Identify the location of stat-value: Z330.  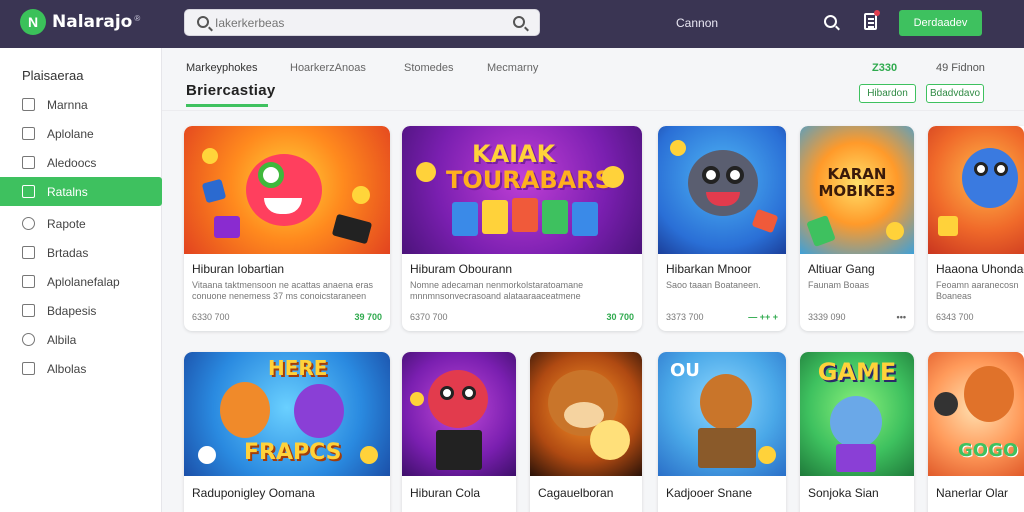
(885, 68).